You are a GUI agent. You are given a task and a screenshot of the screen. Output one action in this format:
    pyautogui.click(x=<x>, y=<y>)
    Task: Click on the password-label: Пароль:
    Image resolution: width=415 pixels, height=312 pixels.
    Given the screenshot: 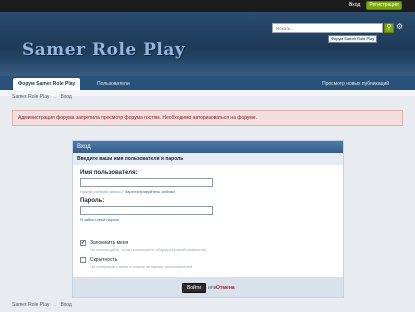 What is the action you would take?
    pyautogui.click(x=92, y=201)
    